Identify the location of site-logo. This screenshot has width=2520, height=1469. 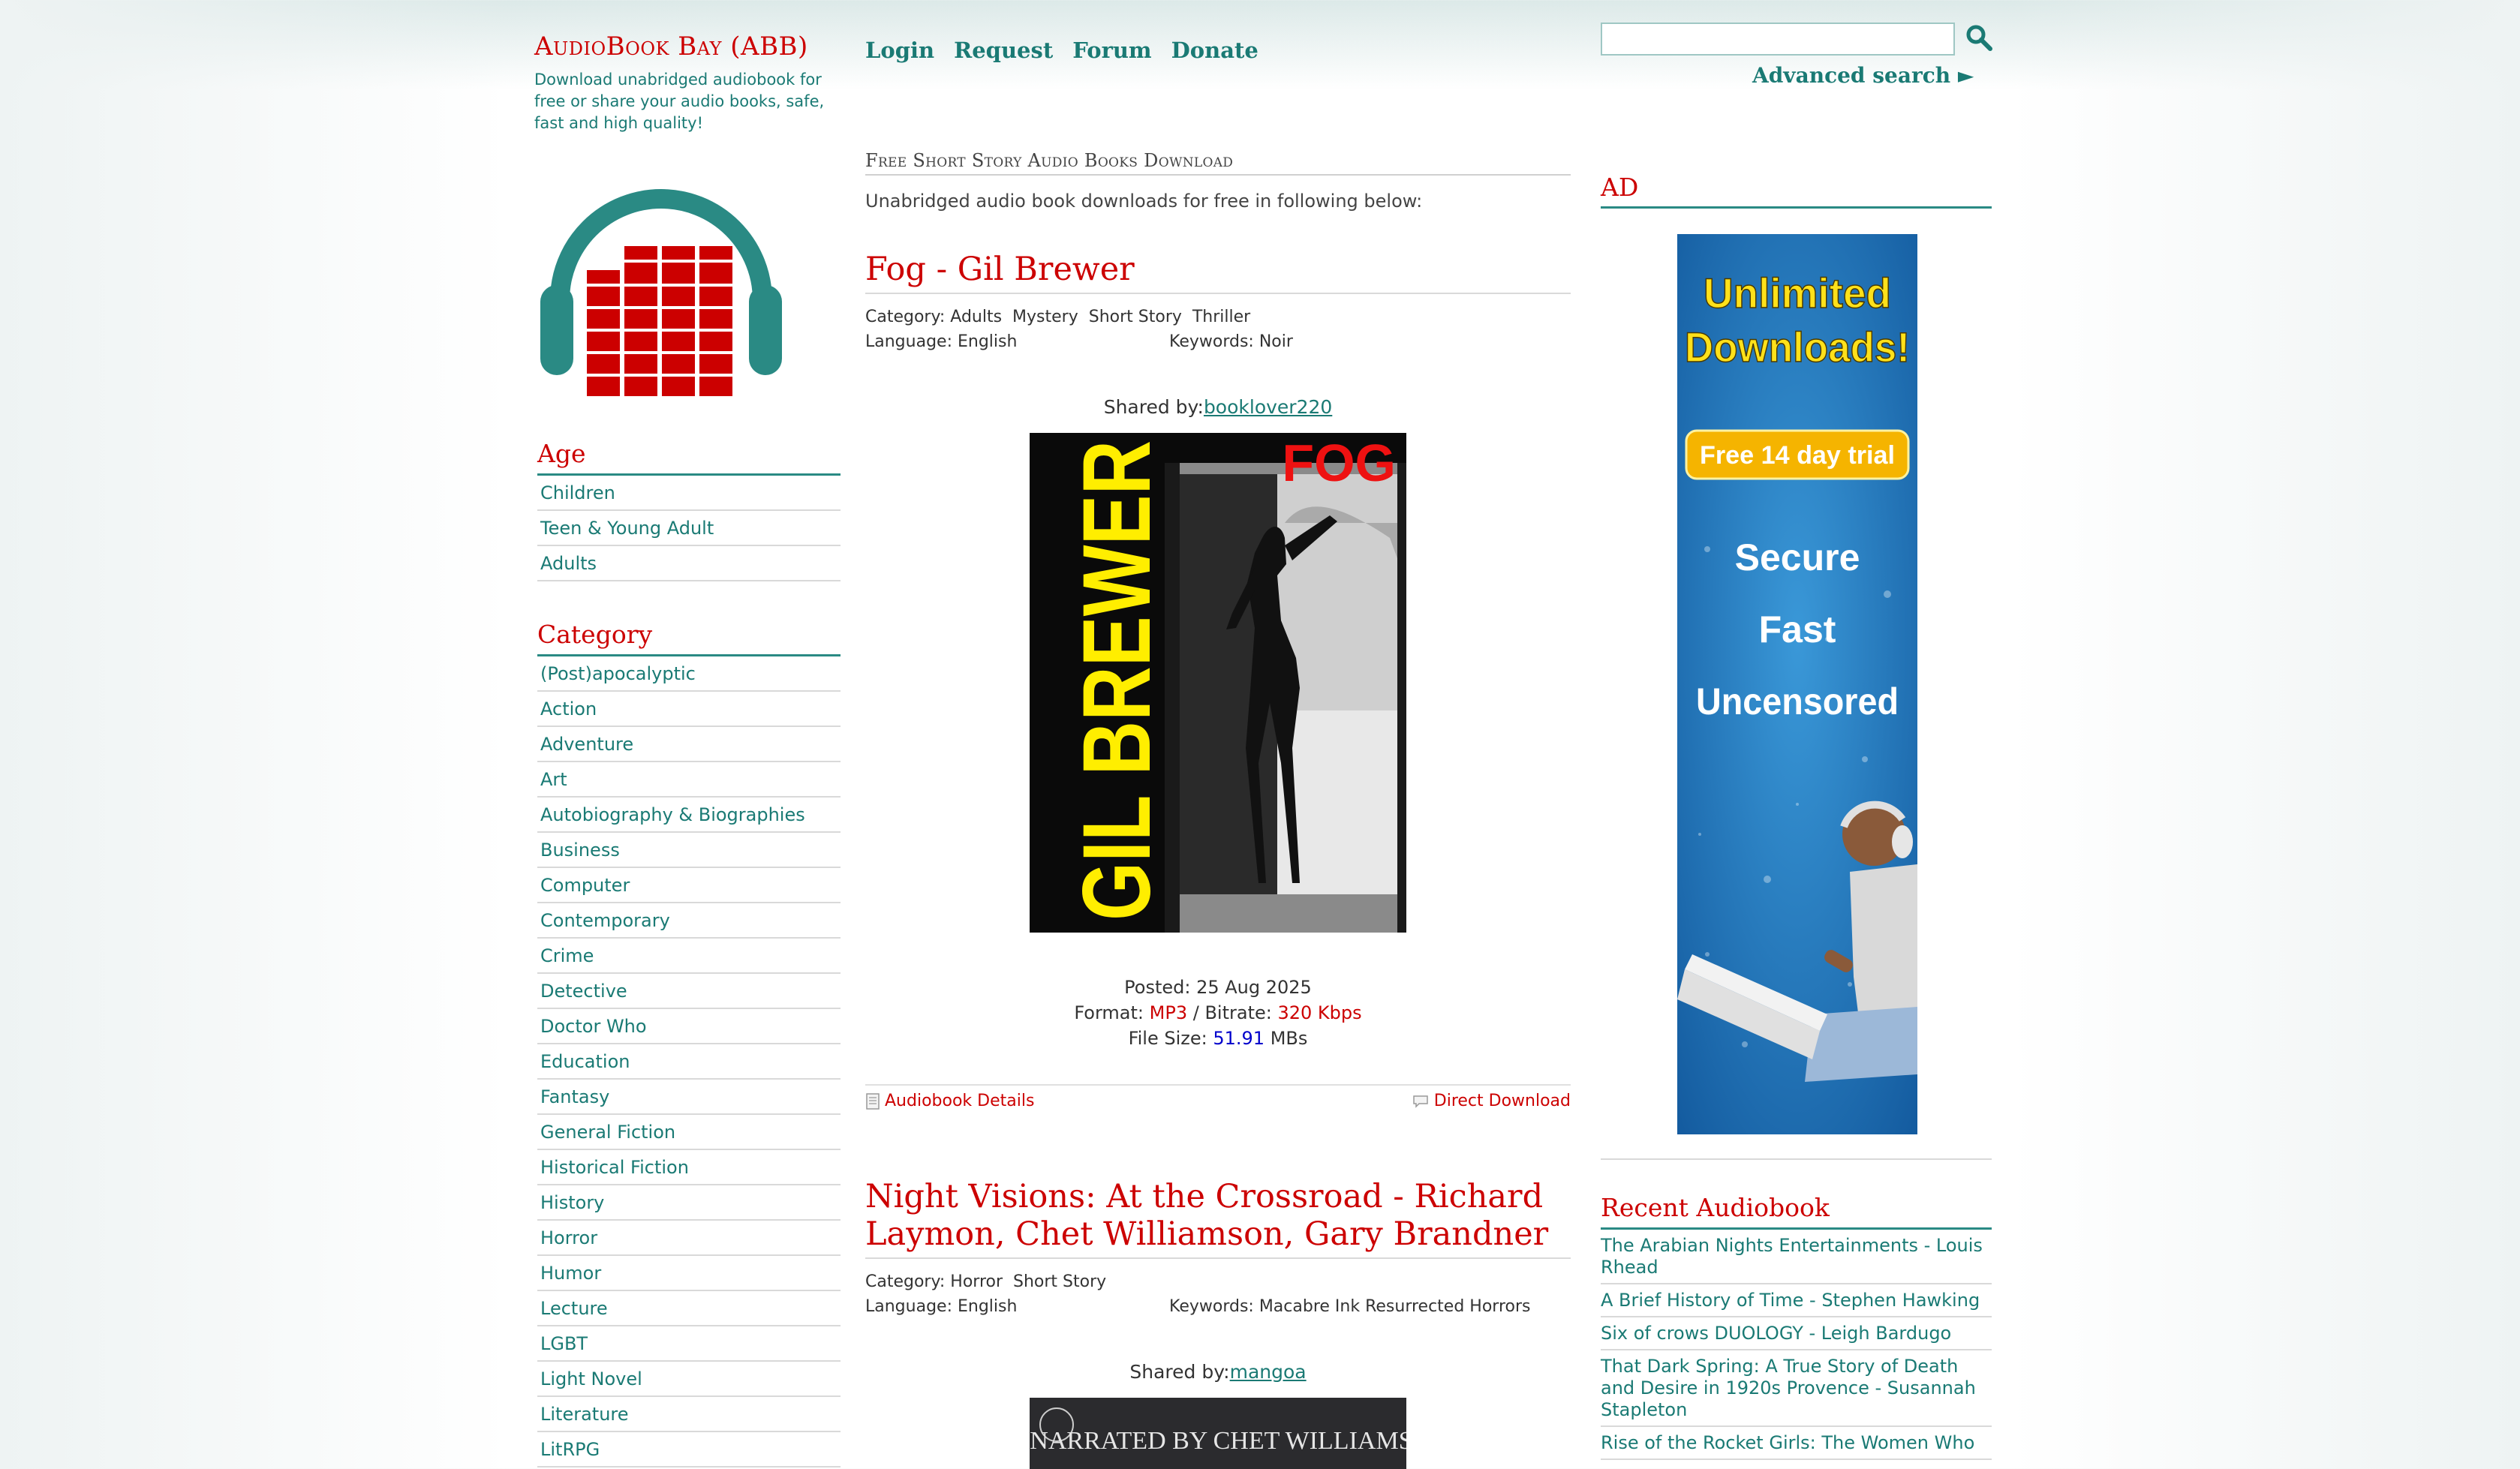
(661, 281).